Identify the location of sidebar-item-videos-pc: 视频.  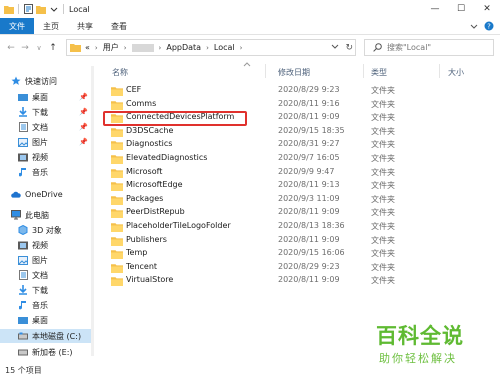
(47, 245).